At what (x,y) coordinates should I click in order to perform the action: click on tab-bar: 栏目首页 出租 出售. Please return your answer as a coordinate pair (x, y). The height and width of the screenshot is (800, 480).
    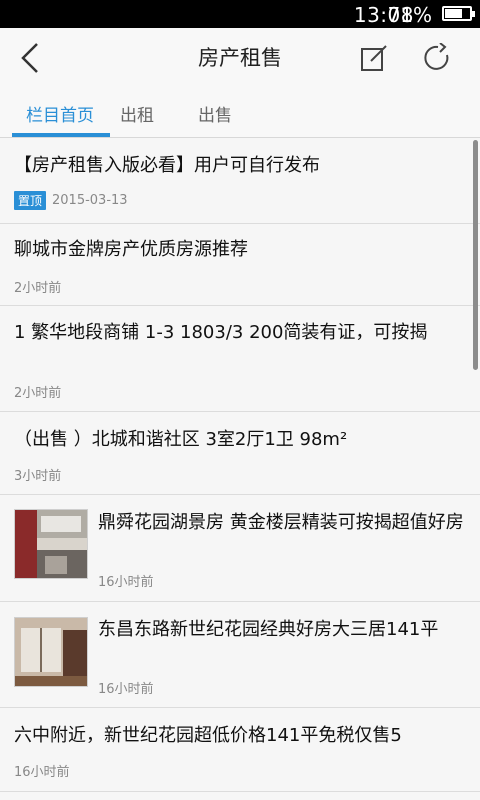
    Looking at the image, I should click on (240, 112).